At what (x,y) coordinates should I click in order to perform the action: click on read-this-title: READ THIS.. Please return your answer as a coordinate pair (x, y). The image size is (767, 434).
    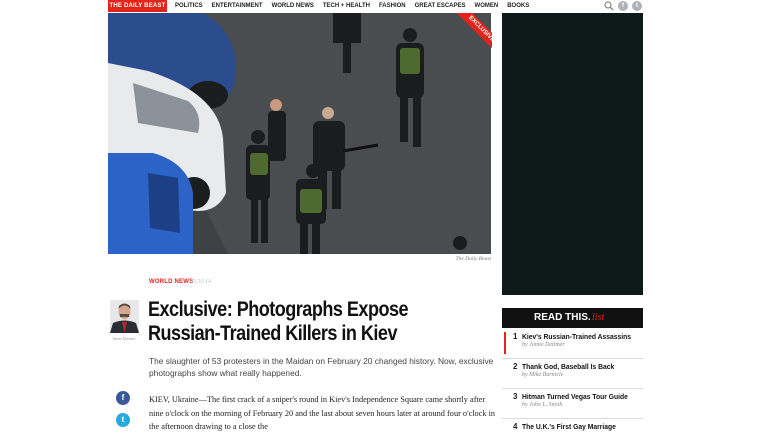
    Looking at the image, I should click on (562, 317).